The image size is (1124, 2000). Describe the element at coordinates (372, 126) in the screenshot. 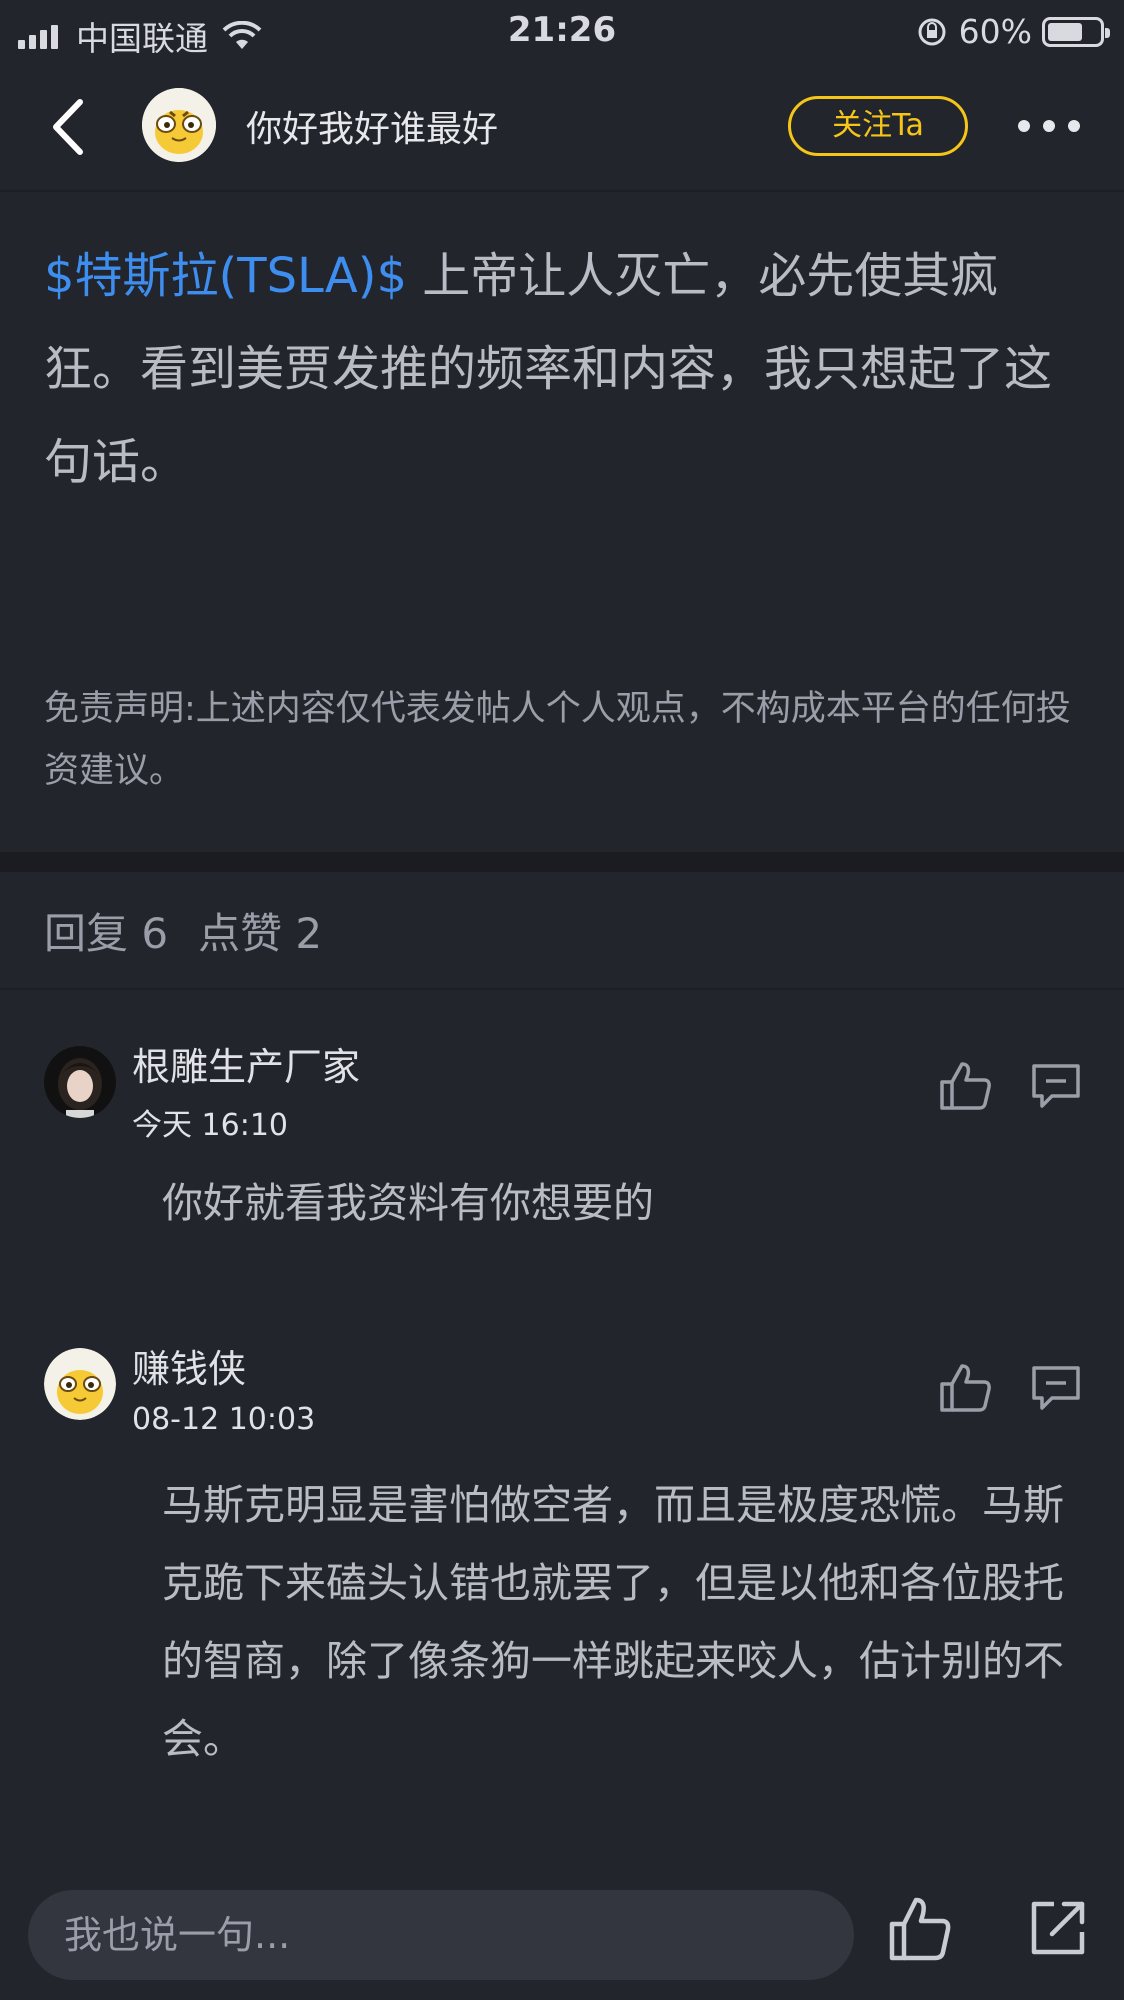

I see `author-username: 你好我好谁最好` at that location.